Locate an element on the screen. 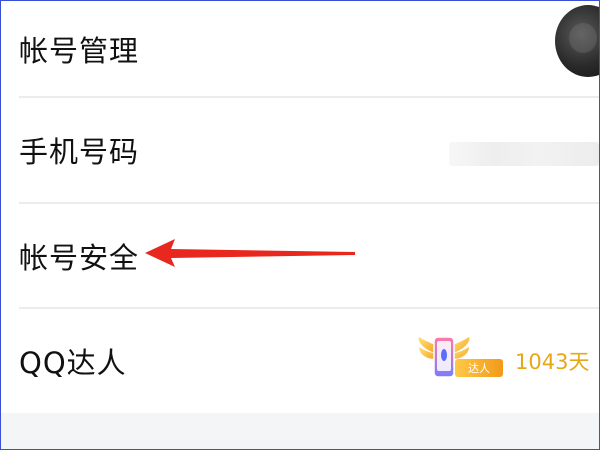 The width and height of the screenshot is (600, 450). phone-number-value-blurred is located at coordinates (524, 154).